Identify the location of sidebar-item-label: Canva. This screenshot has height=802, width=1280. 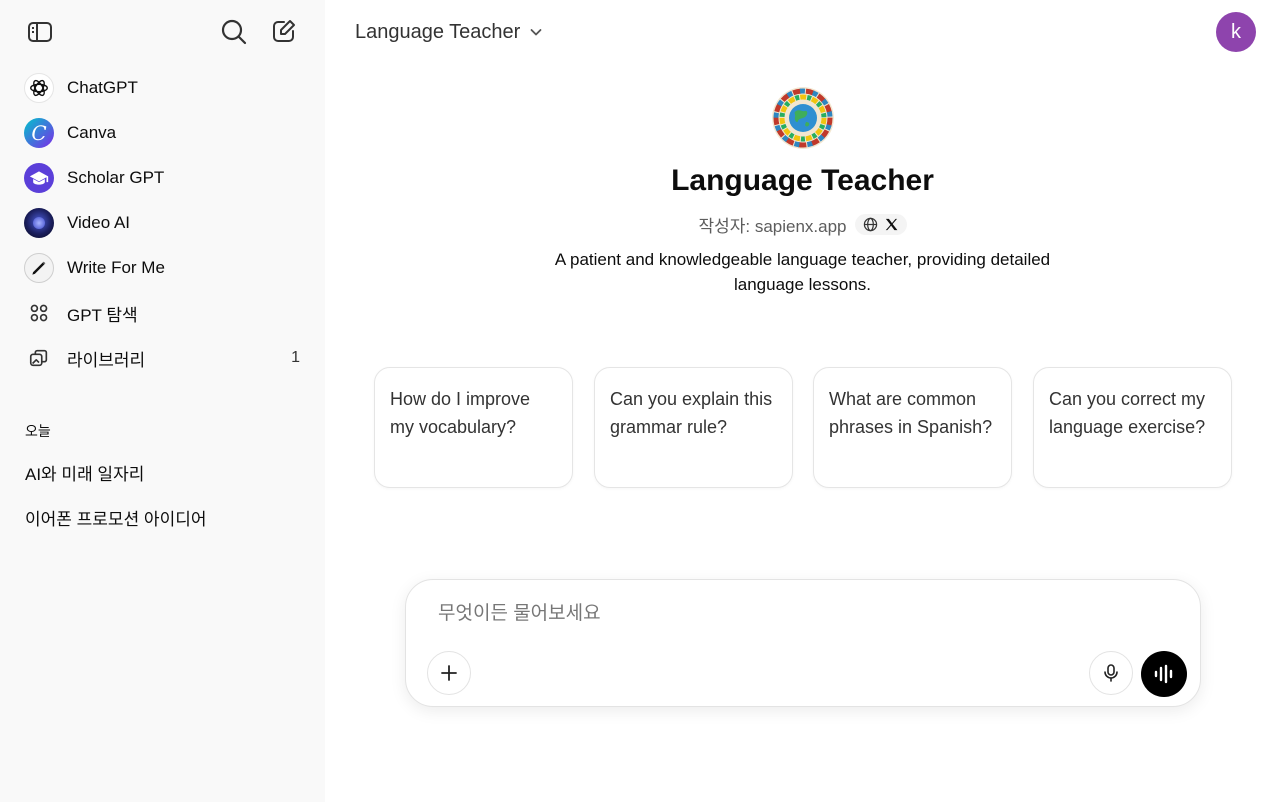
(92, 132).